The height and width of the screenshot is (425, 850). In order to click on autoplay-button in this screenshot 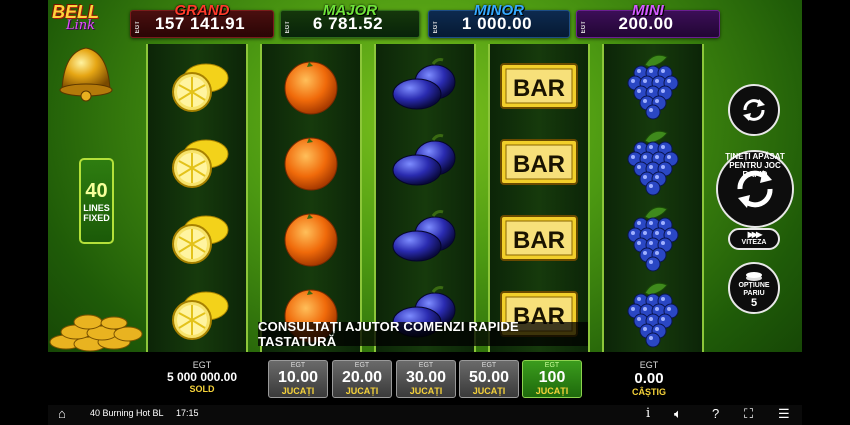, I will do `click(754, 110)`.